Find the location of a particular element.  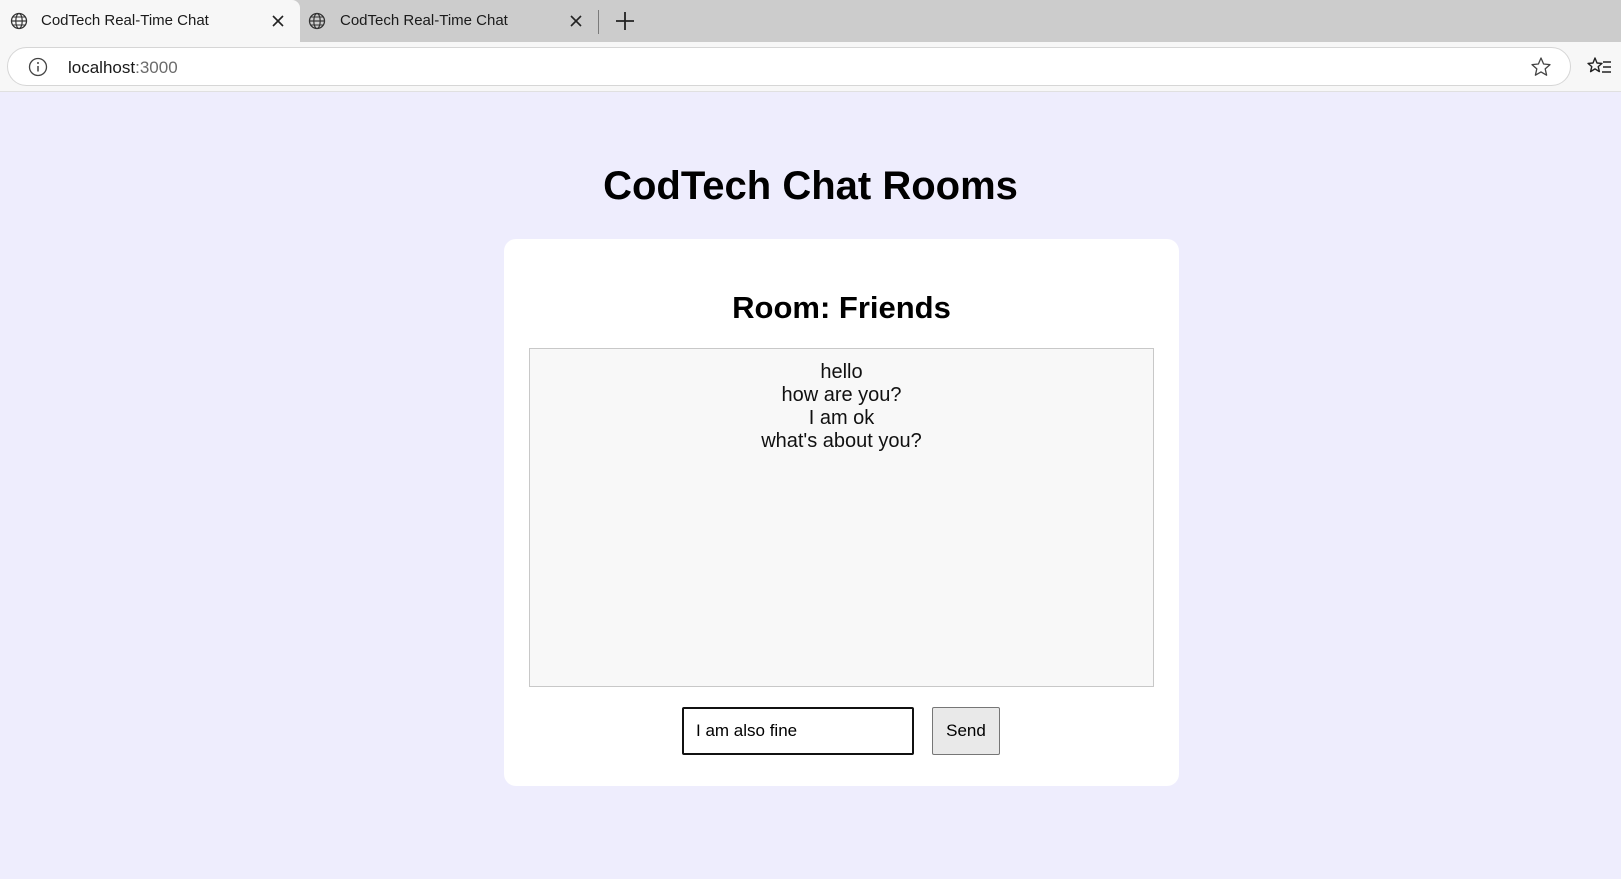

tab-separator is located at coordinates (598, 22).